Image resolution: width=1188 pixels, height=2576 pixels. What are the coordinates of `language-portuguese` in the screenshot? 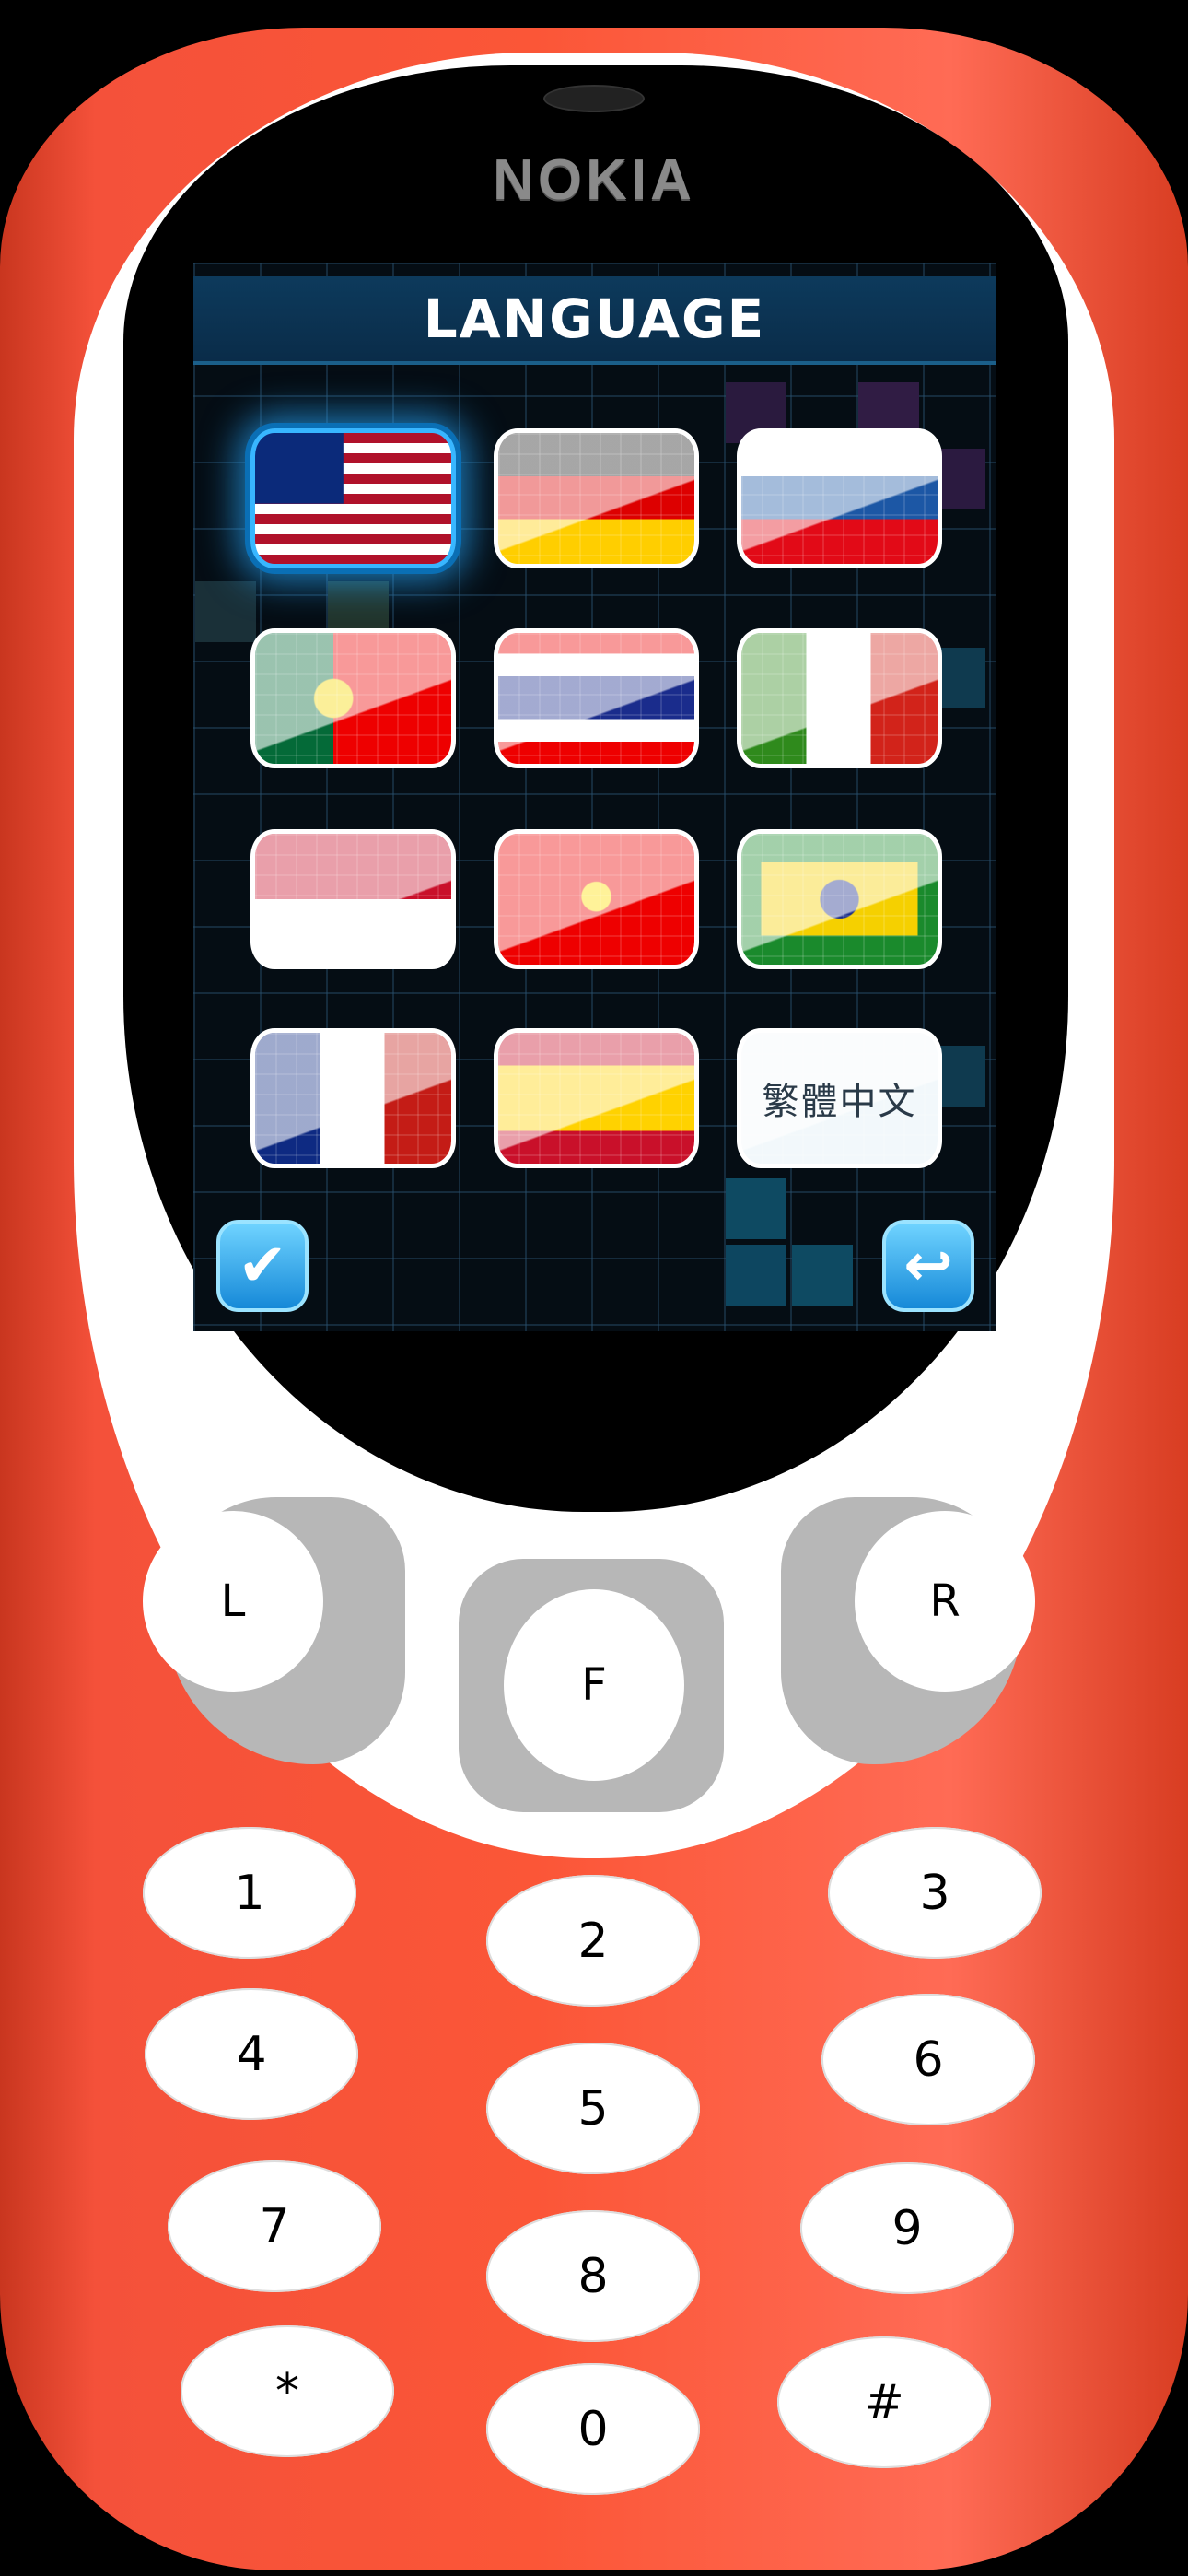 It's located at (353, 698).